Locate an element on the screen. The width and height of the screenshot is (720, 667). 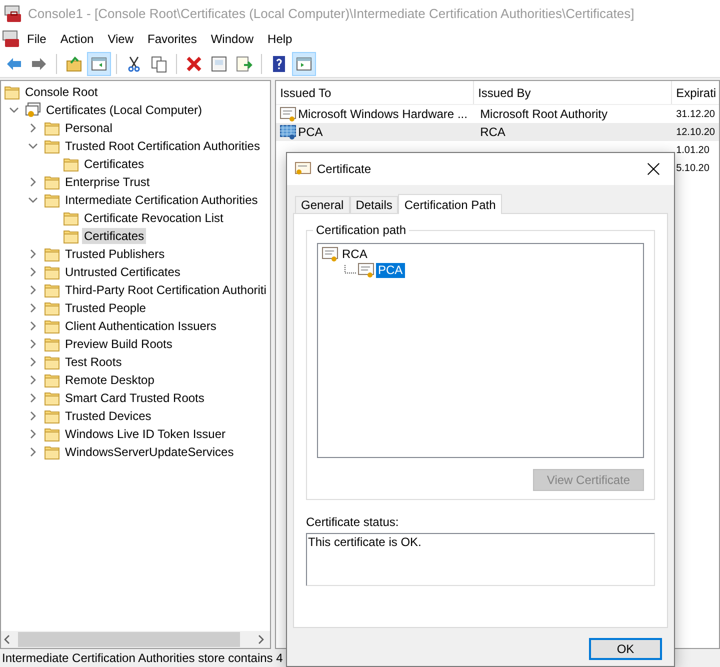
menu-item: Window is located at coordinates (232, 39).